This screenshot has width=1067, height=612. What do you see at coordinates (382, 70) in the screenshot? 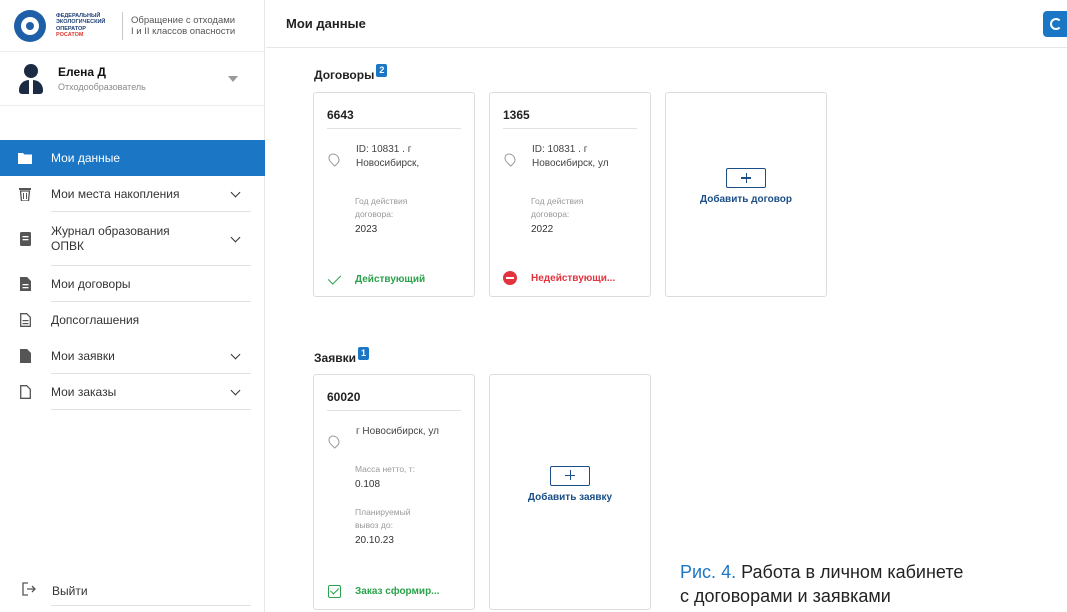
I see `contracts-count-badge: 2` at bounding box center [382, 70].